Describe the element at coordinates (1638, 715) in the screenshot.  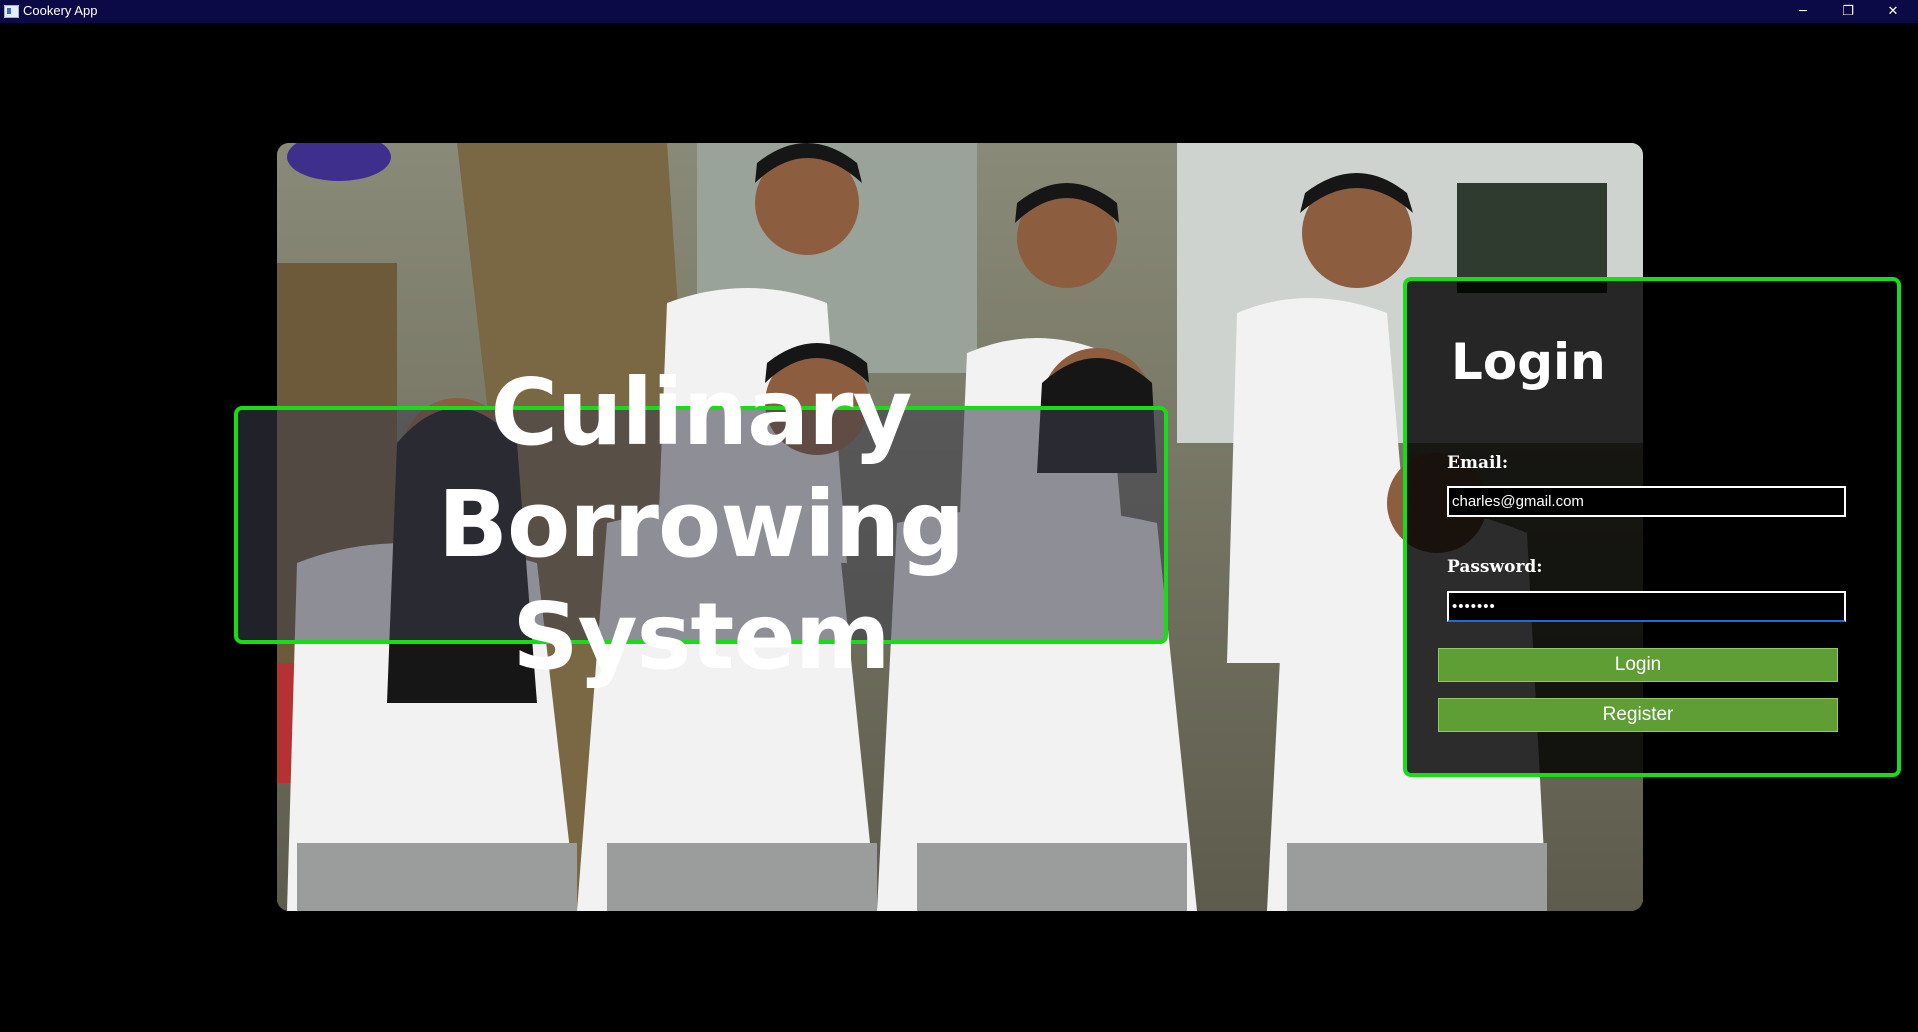
I see `register-button: Register` at that location.